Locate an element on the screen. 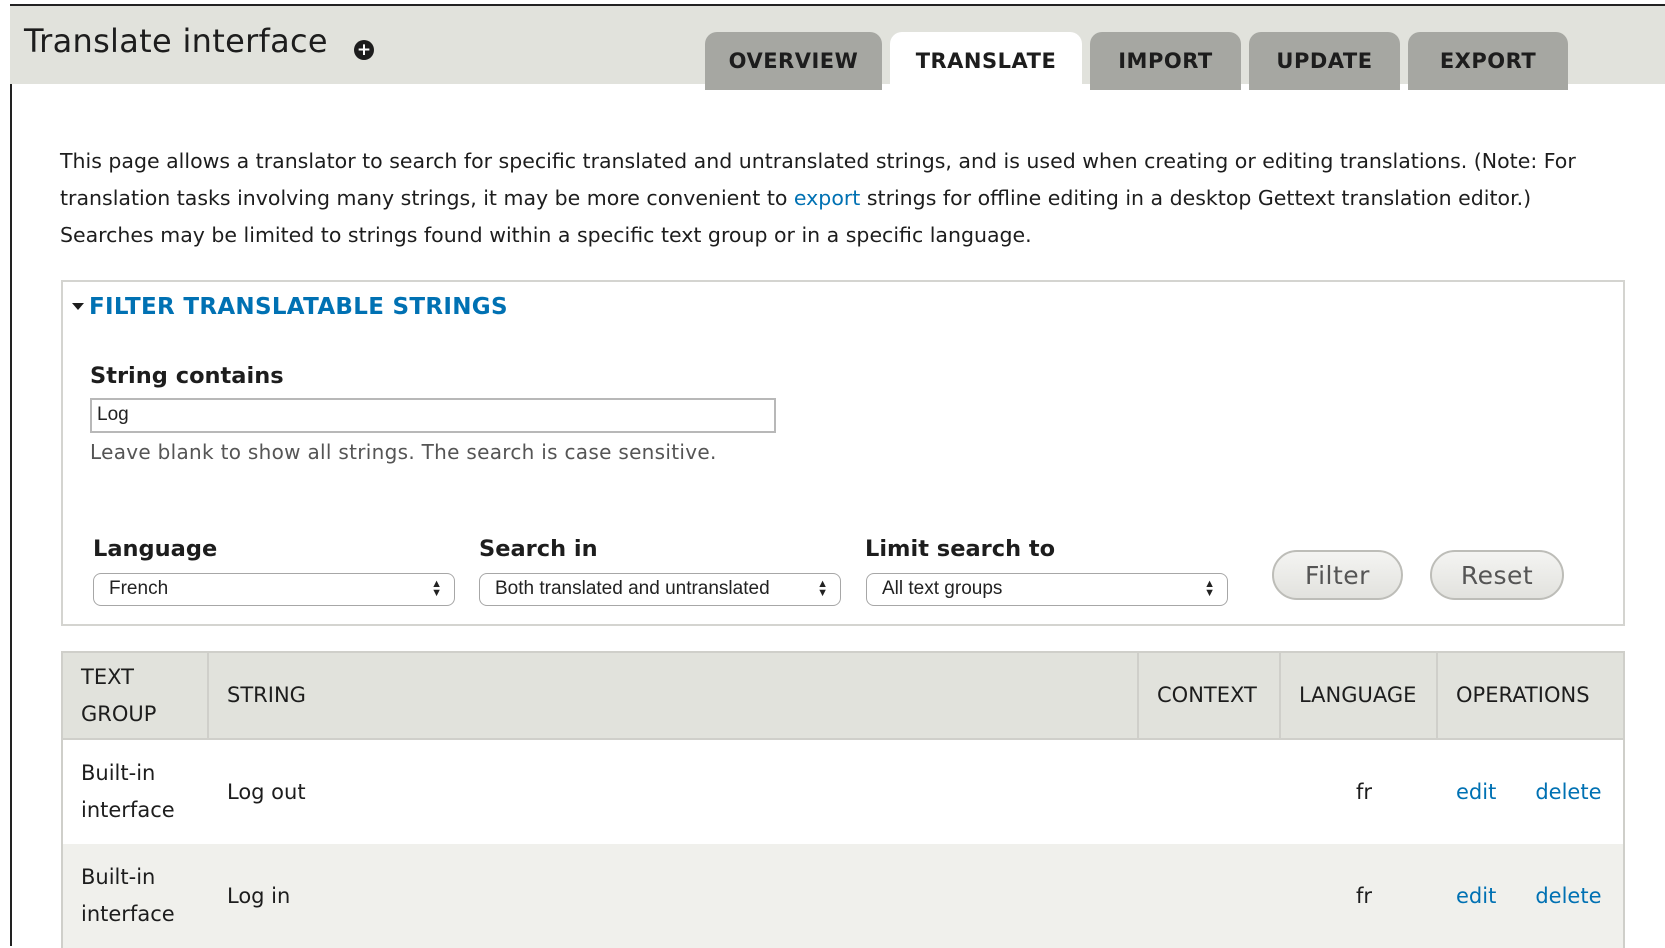 This screenshot has height=948, width=1665. export-link: export is located at coordinates (827, 198).